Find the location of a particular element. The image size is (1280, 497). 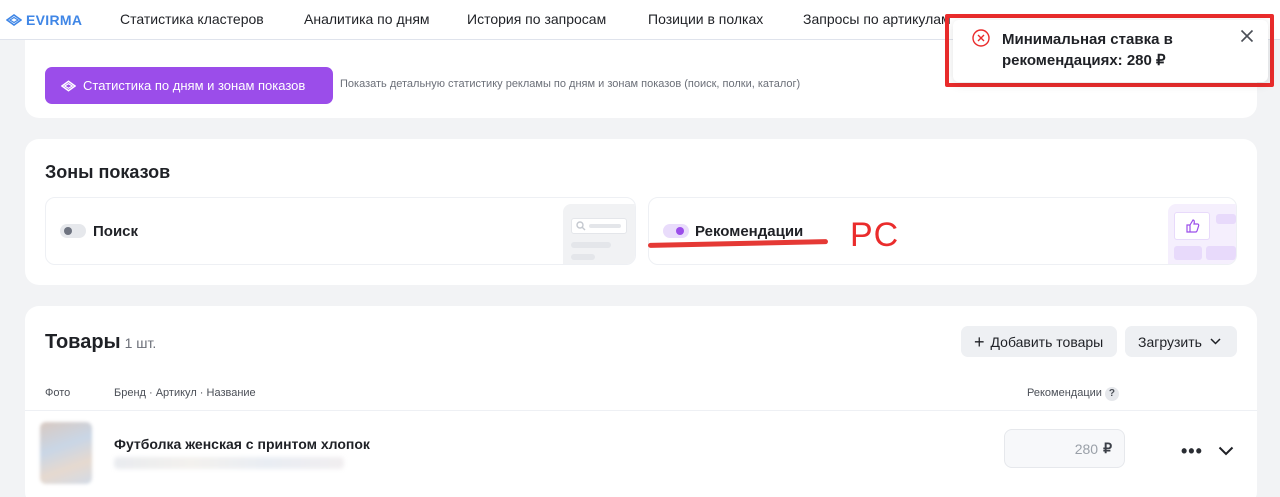

annotation-text: PC is located at coordinates (875, 235).